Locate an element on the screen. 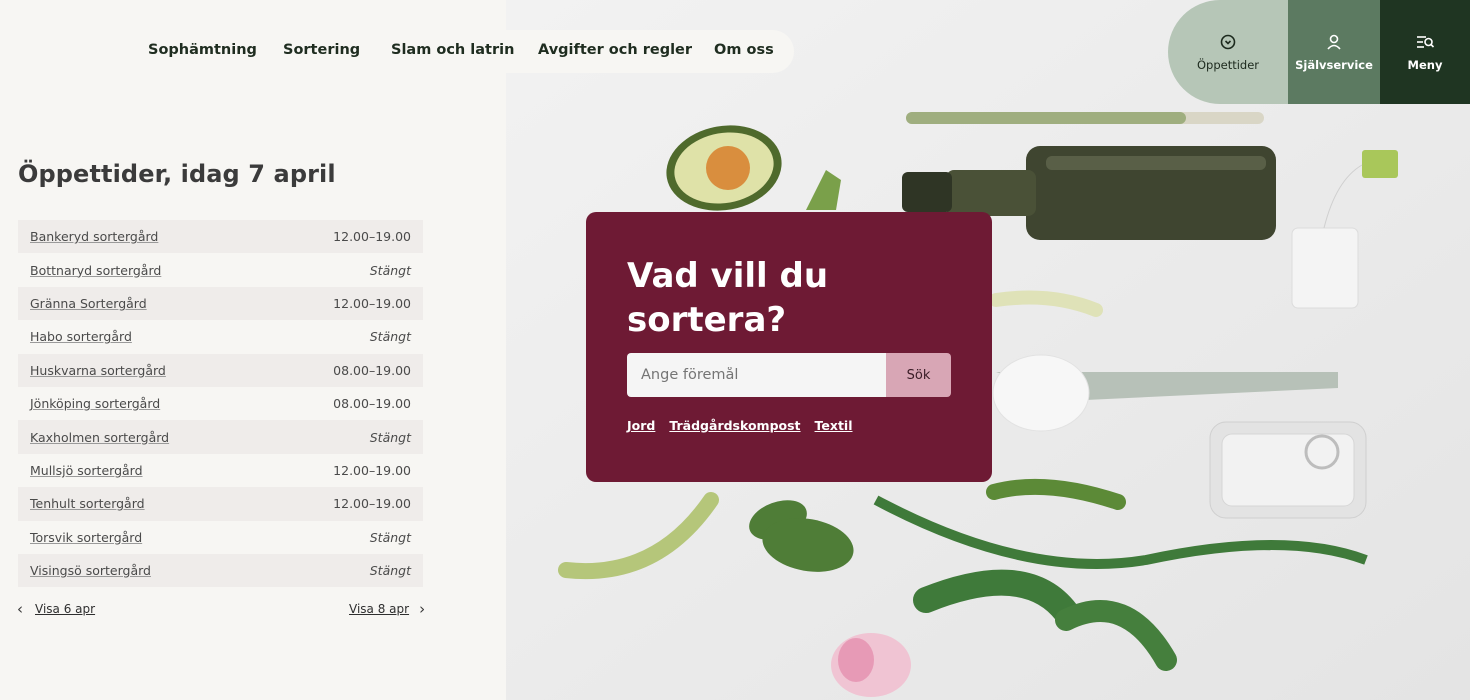  site-link: Torsvik sortergård is located at coordinates (86, 537).